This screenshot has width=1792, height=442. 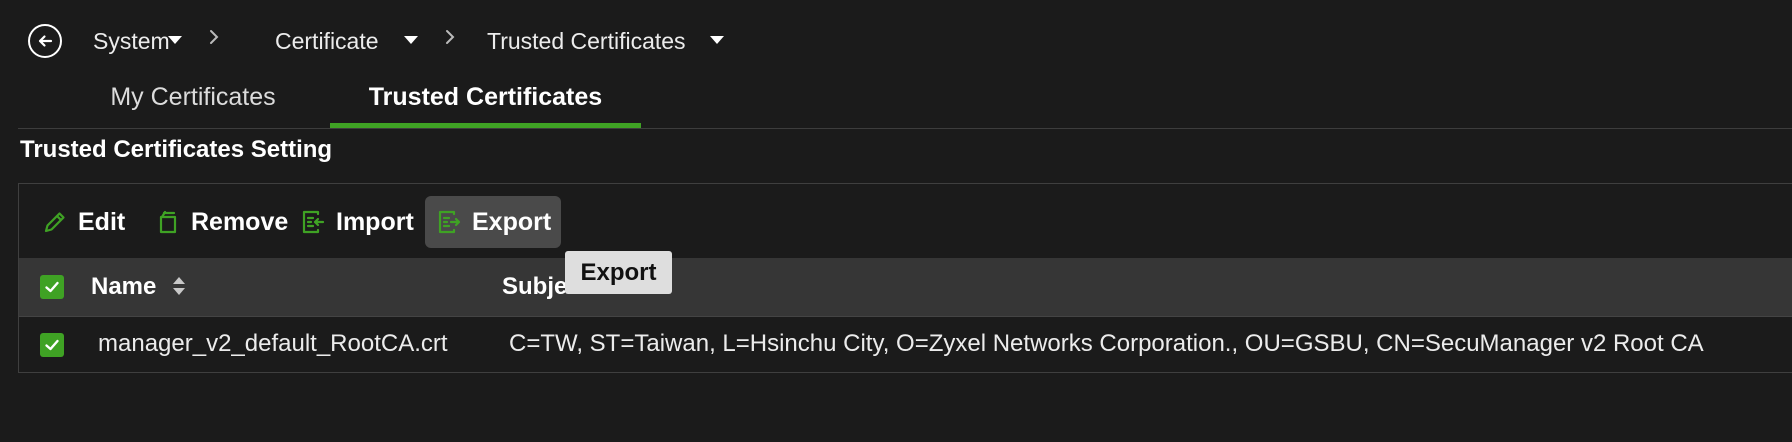 I want to click on back-button, so click(x=45, y=41).